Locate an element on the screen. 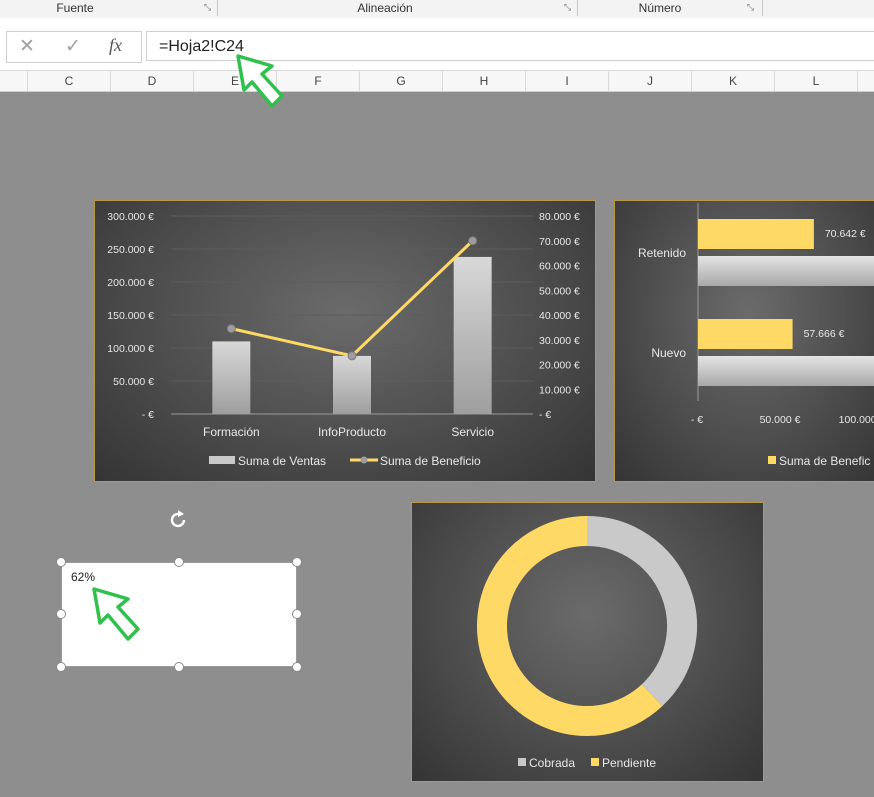 Image resolution: width=874 pixels, height=797 pixels. ribbon-group-bar: Fuente ⤡ Alineación ⤡ Número ⤡ is located at coordinates (437, 9).